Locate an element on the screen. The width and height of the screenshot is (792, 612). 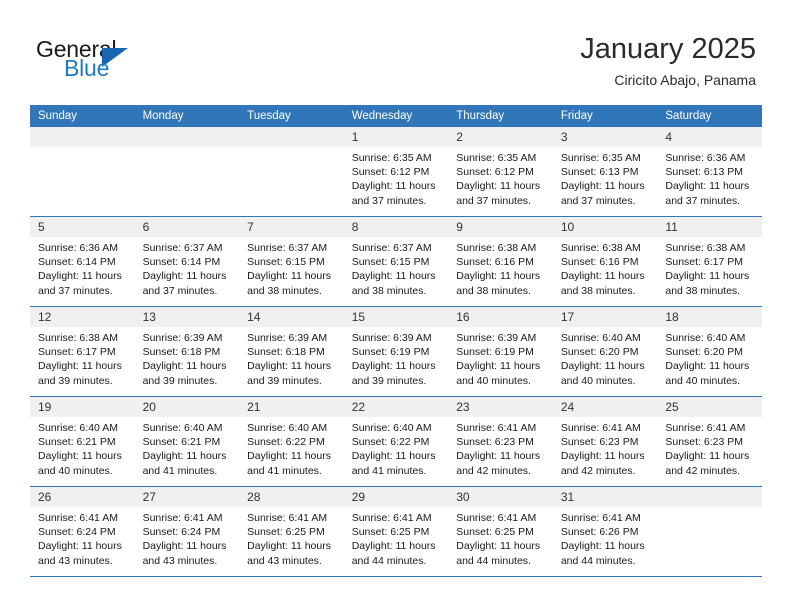
day-detail-daylight2: and 44 minutes. is located at coordinates (493, 560).